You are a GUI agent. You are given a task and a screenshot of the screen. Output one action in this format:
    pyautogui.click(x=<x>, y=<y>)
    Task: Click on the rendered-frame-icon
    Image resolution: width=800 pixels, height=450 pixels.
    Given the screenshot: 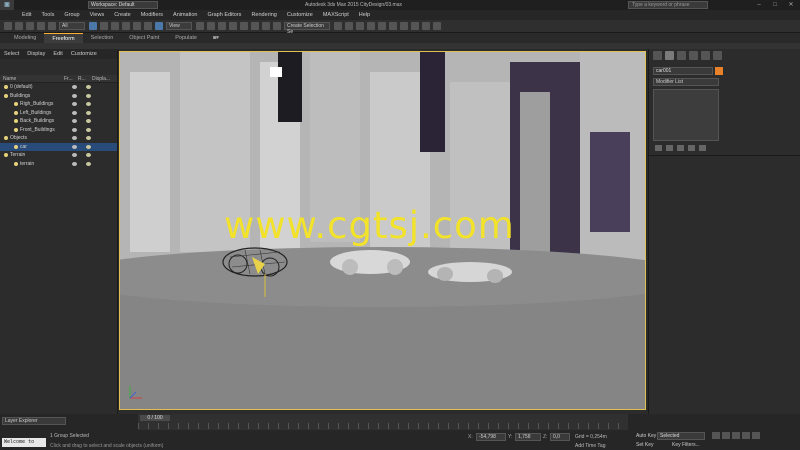 What is the action you would take?
    pyautogui.click(x=426, y=26)
    